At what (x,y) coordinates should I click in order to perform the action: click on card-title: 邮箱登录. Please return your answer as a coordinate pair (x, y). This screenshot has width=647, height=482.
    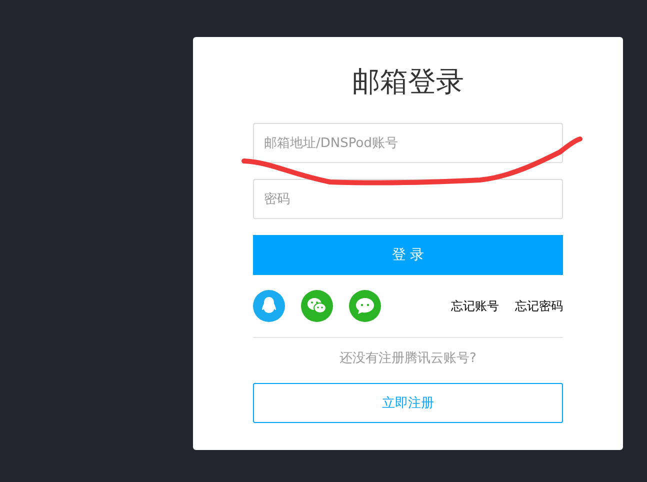
    Looking at the image, I should click on (408, 82).